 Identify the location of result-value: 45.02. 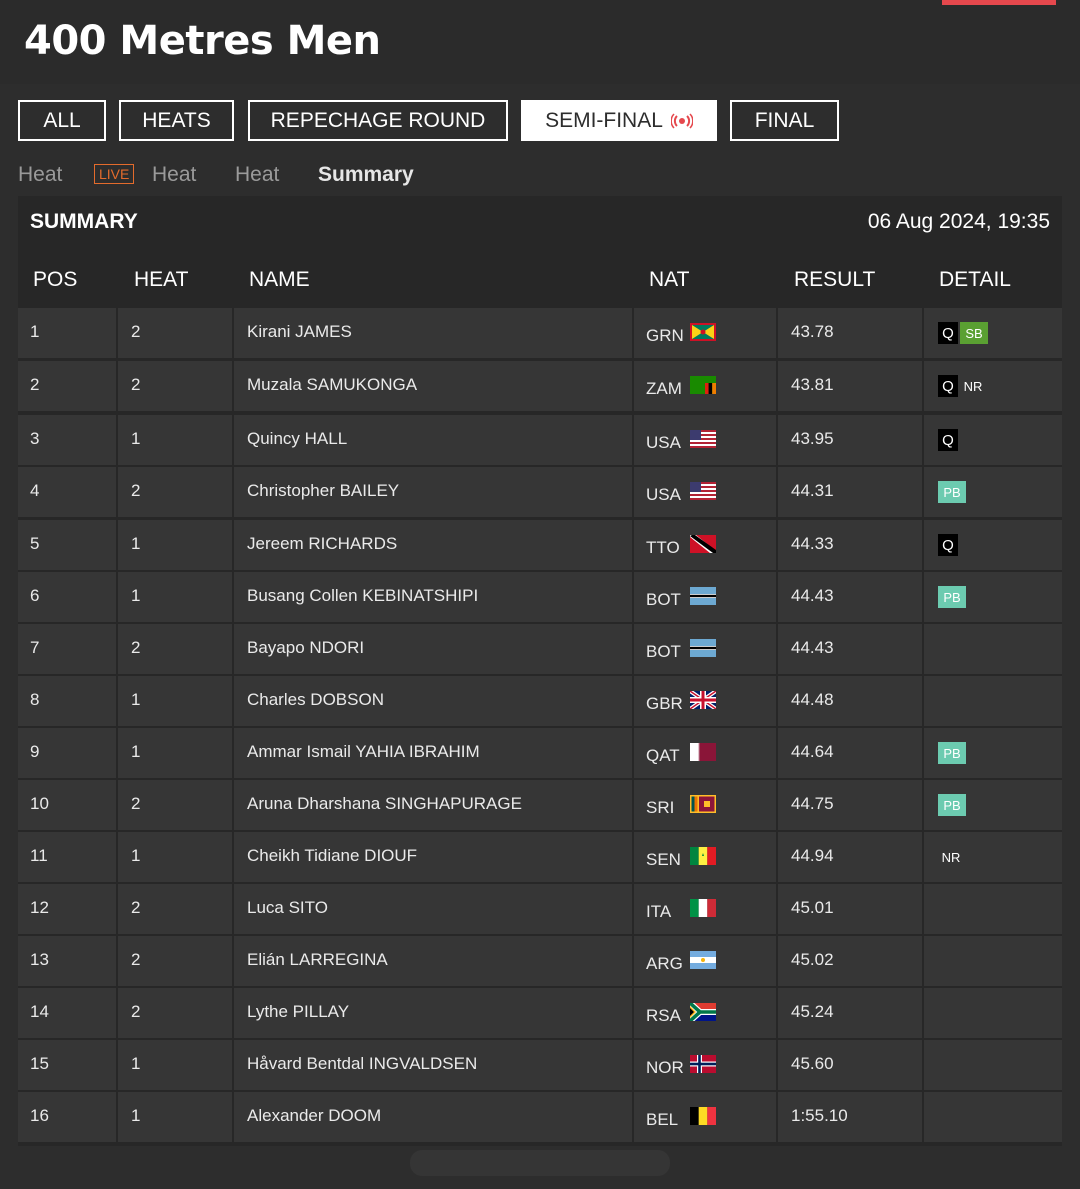
(812, 959).